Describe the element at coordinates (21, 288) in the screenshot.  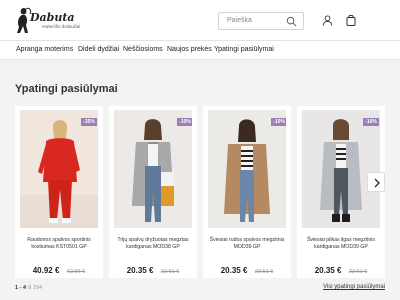
I see `pagination-range: 1 - 4` at that location.